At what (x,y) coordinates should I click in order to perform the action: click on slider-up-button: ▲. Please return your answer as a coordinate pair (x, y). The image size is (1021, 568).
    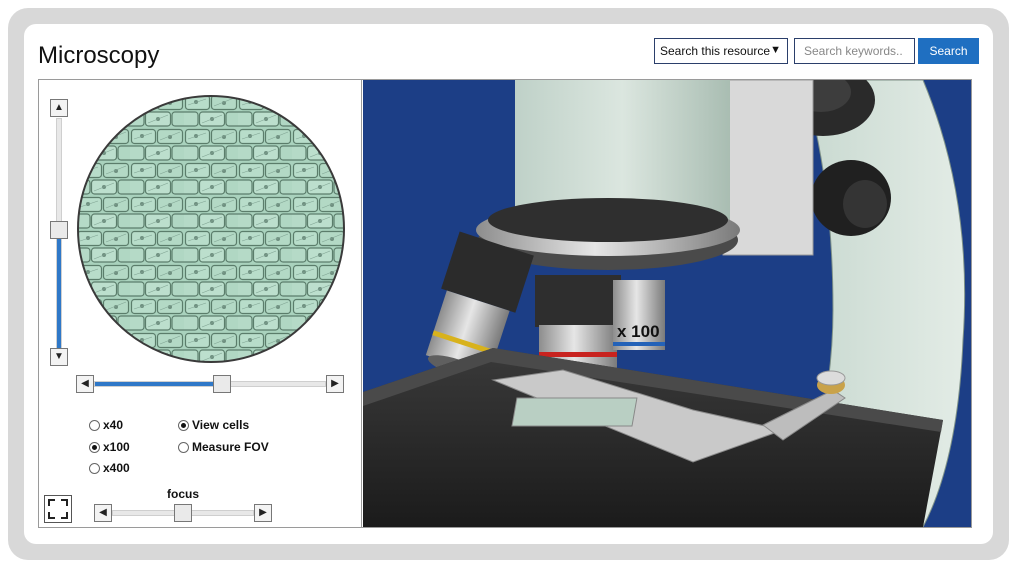
    Looking at the image, I should click on (59, 108).